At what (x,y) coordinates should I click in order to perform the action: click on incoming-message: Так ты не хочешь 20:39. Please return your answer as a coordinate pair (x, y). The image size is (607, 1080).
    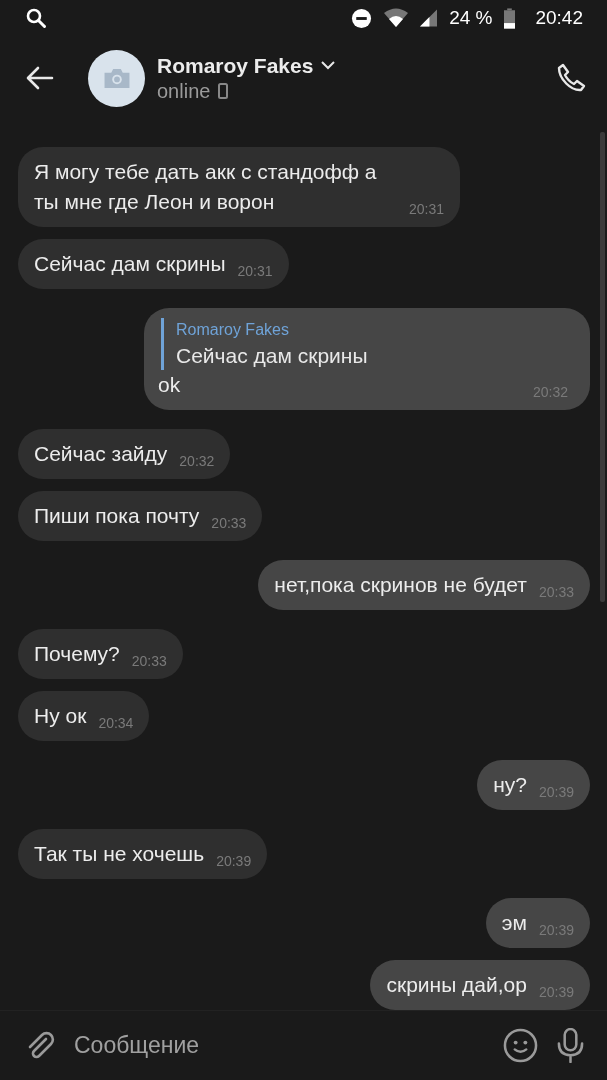
    Looking at the image, I should click on (143, 854).